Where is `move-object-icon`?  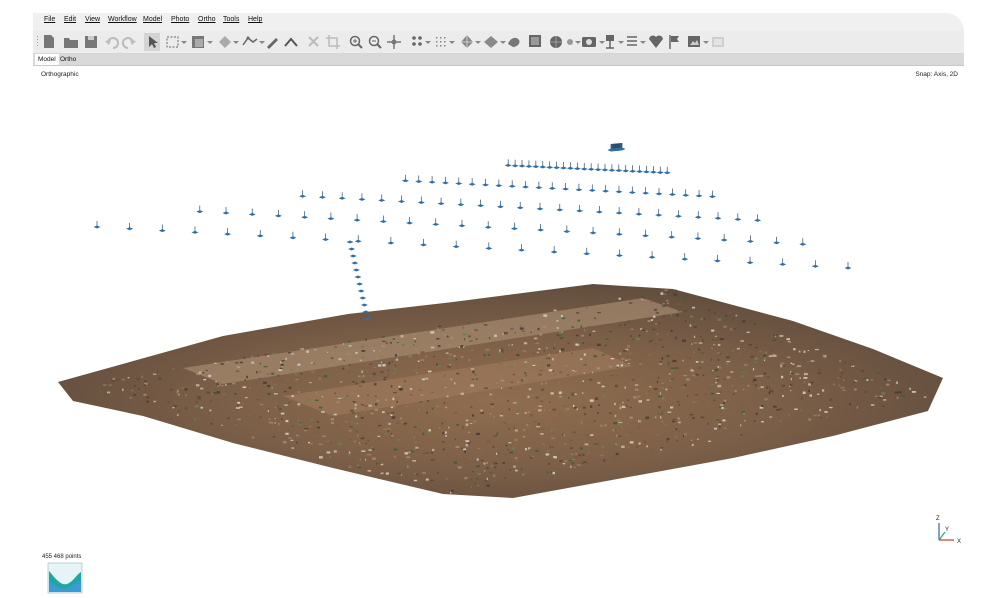 move-object-icon is located at coordinates (394, 42).